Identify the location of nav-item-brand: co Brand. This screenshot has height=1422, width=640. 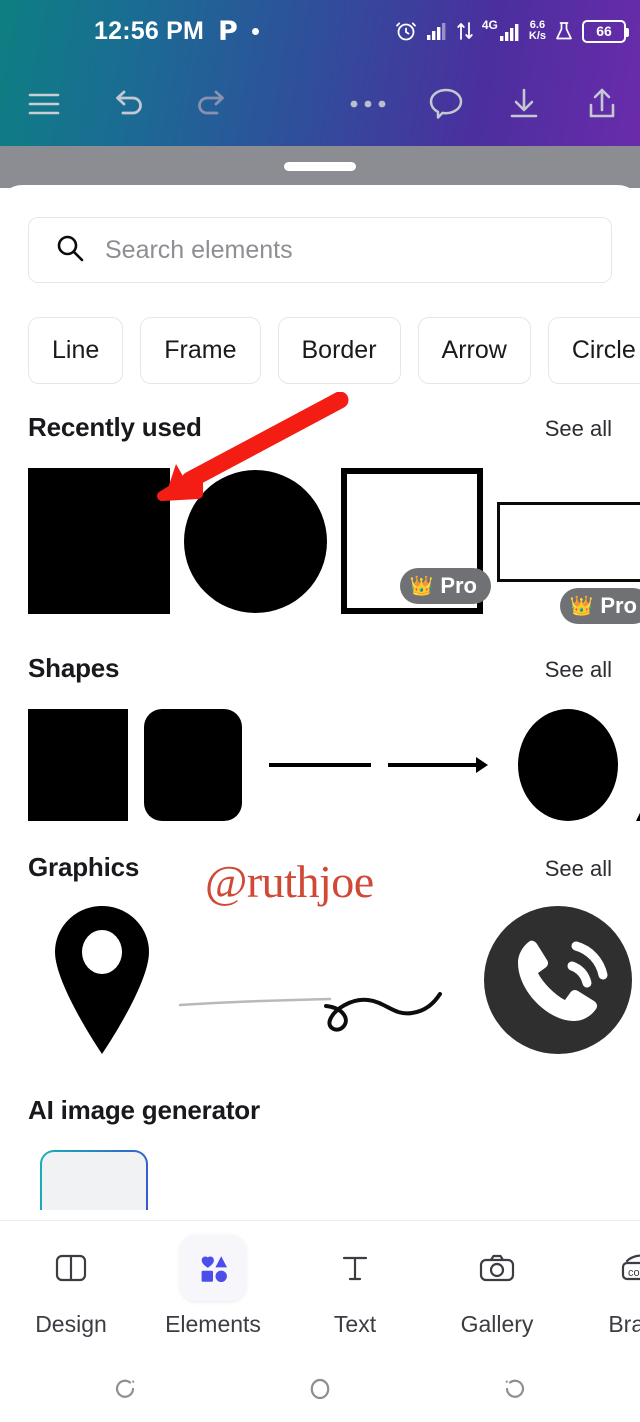
(604, 1286).